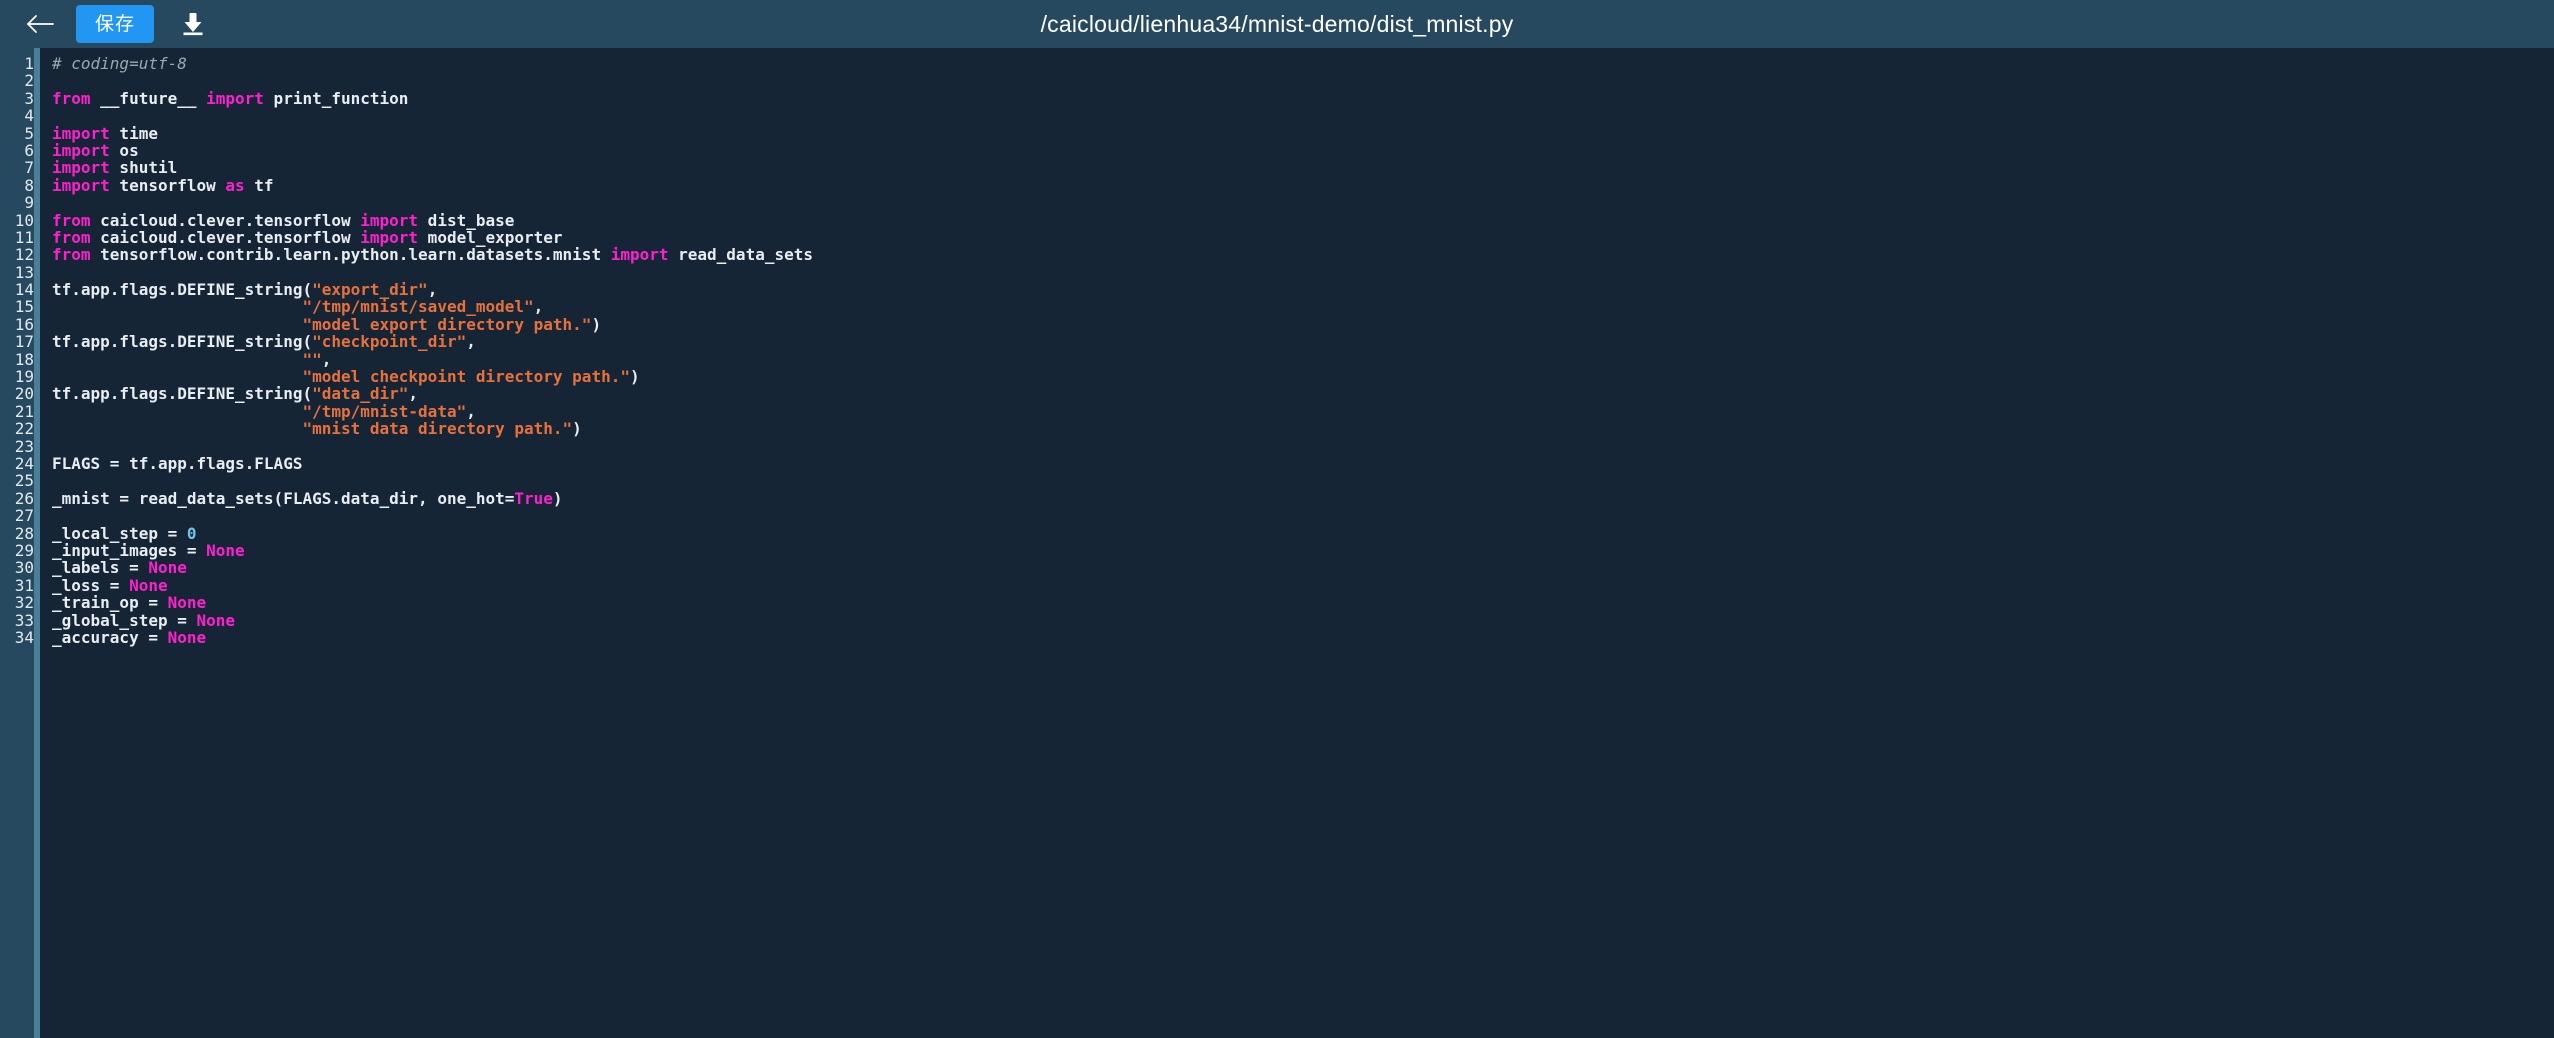 This screenshot has width=2554, height=1038. What do you see at coordinates (1303, 376) in the screenshot?
I see `code-line: "model checkpoint directory path.")` at bounding box center [1303, 376].